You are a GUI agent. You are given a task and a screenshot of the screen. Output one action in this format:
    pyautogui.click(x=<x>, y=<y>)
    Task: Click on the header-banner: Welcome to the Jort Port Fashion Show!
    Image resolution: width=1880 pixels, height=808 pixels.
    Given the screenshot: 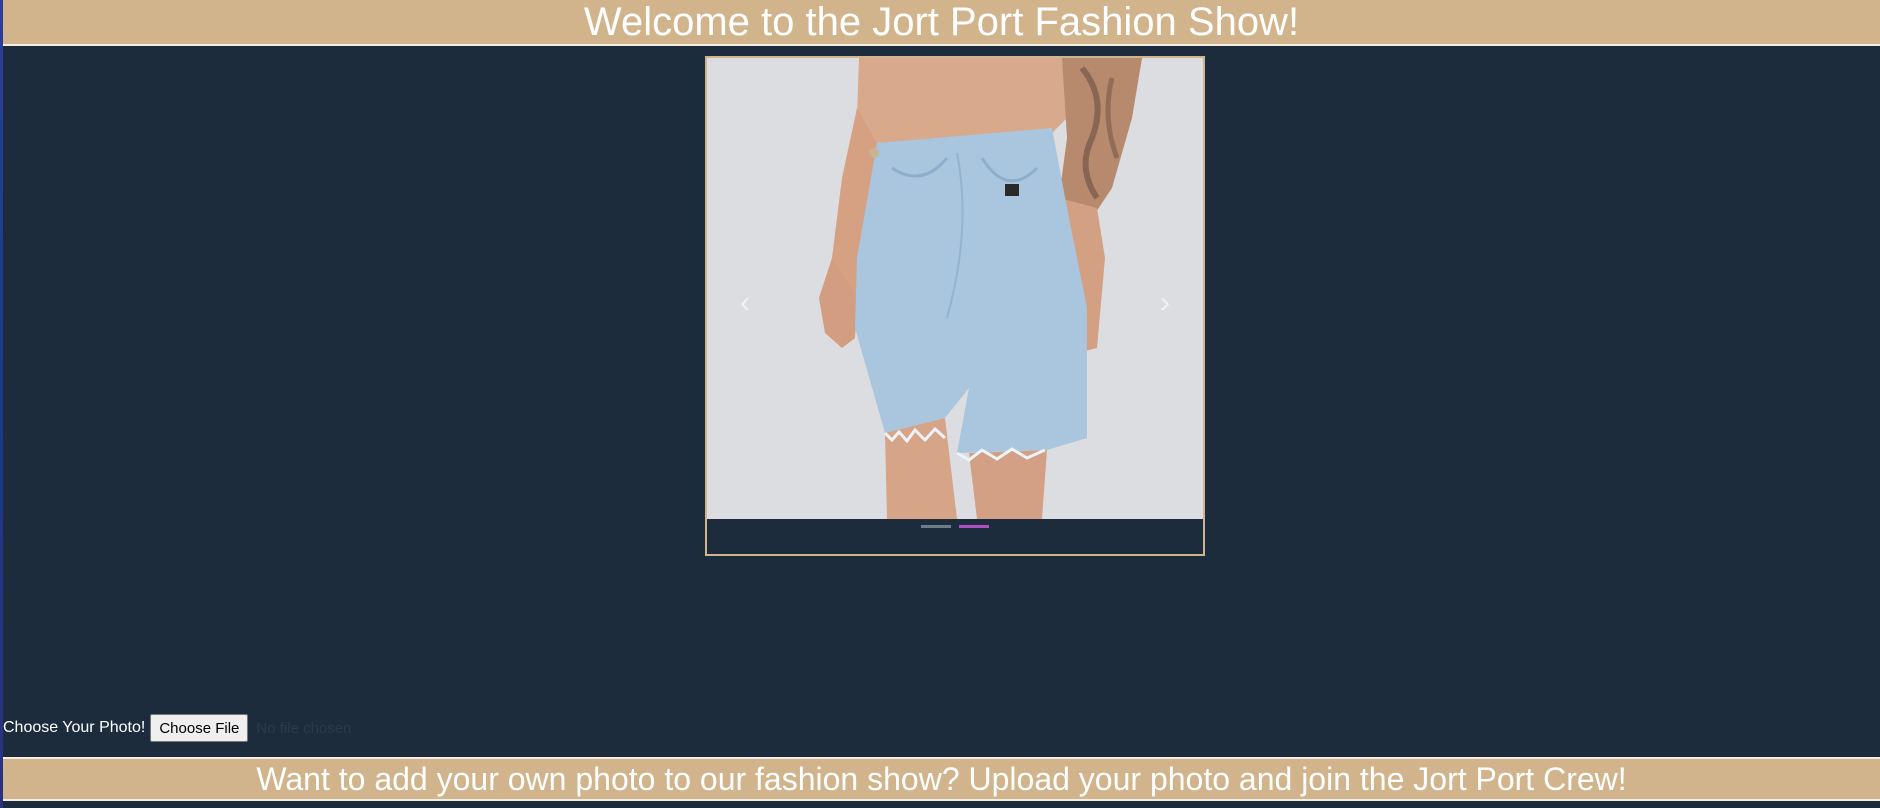 What is the action you would take?
    pyautogui.click(x=941, y=23)
    